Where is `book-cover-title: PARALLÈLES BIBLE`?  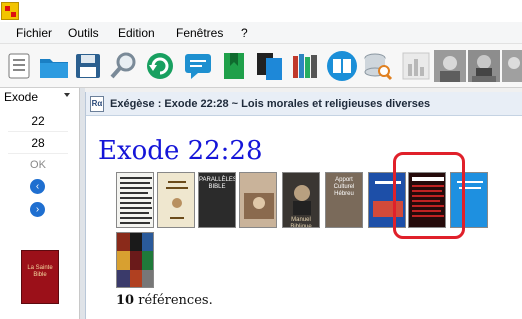
book-cover-title: PARALLÈLES BIBLE is located at coordinates (217, 183).